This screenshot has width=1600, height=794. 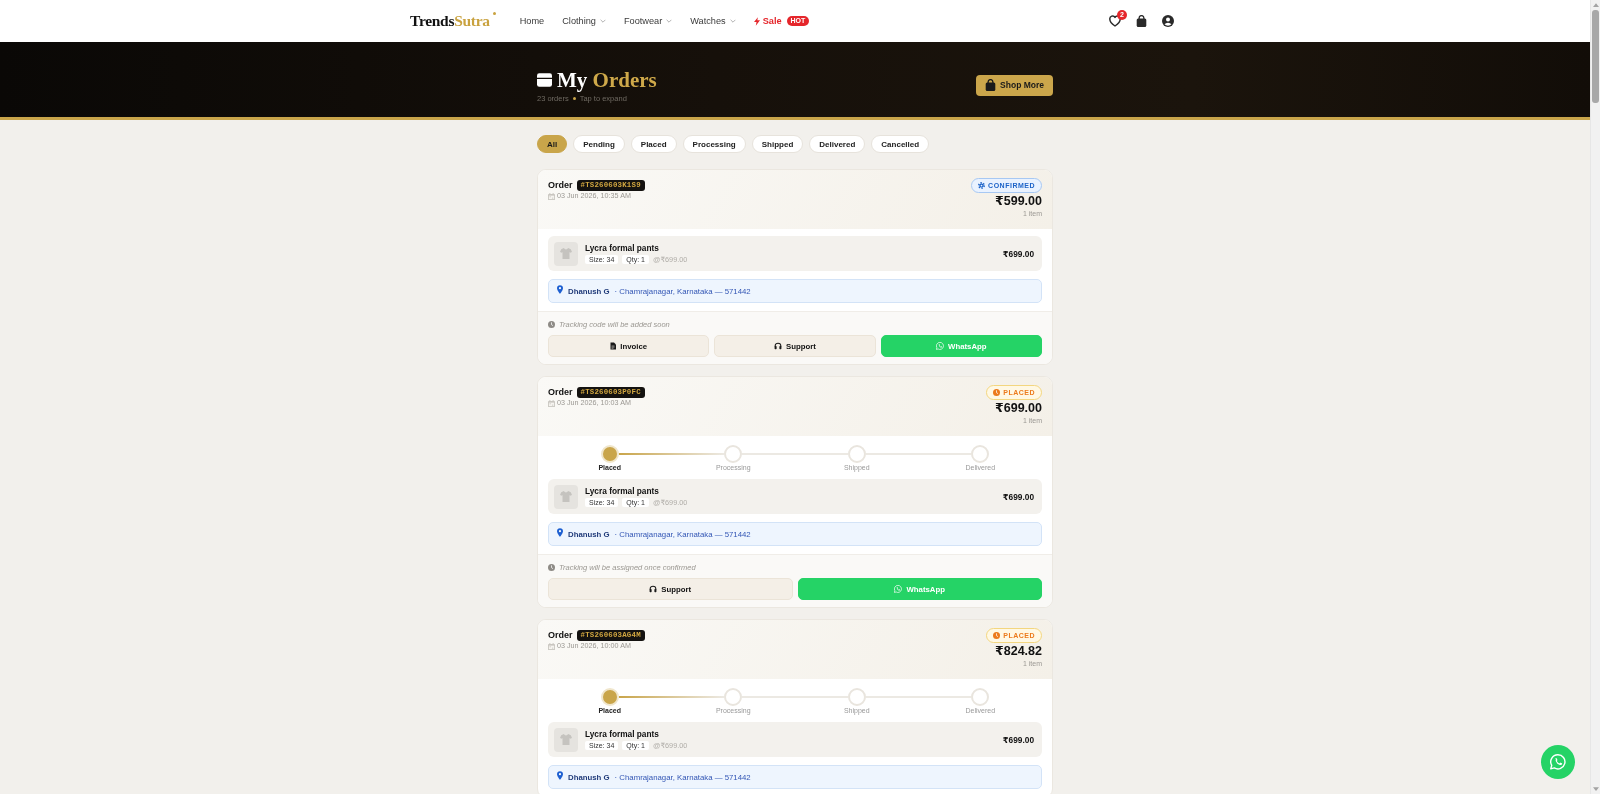 I want to click on nav-link: Home, so click(x=532, y=21).